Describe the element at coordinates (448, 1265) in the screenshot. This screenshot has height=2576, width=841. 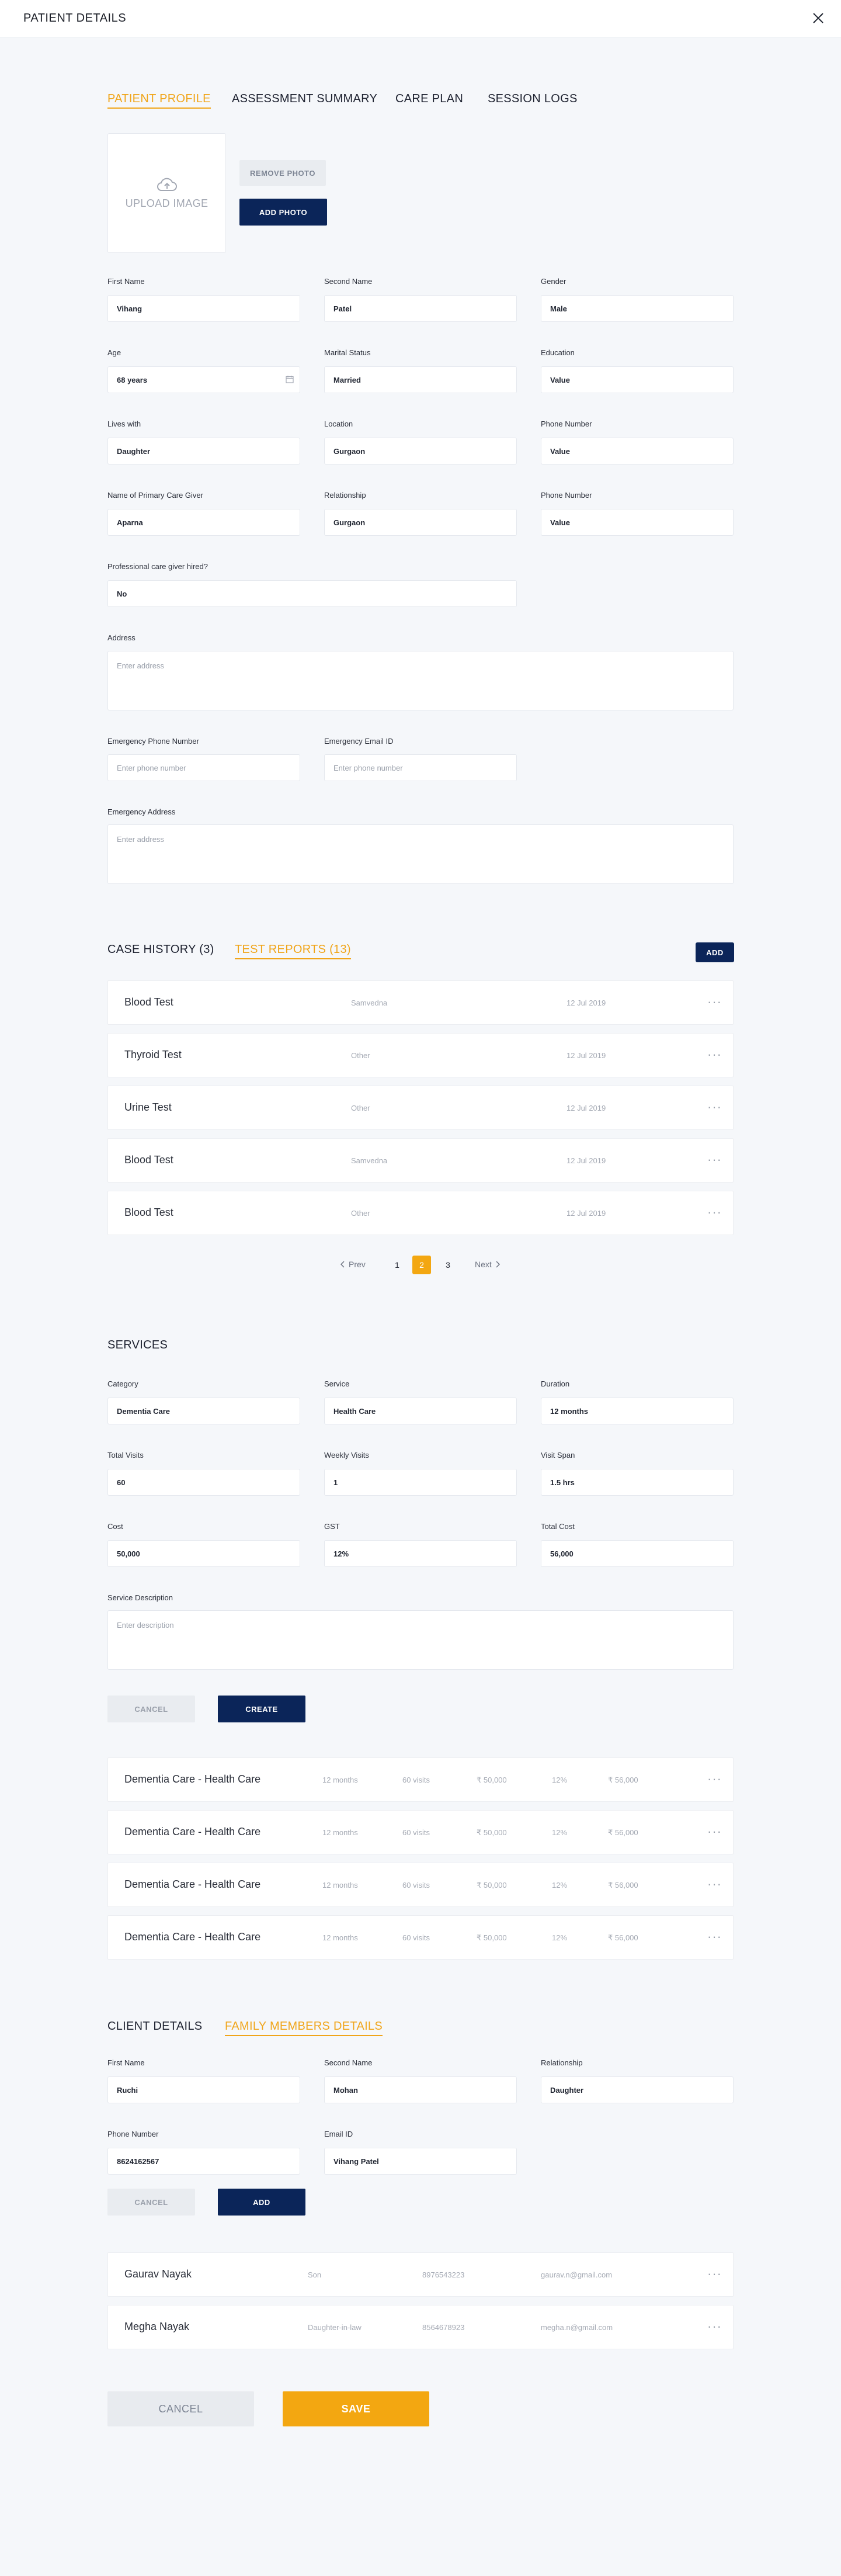
I see `page-button-3: 3` at that location.